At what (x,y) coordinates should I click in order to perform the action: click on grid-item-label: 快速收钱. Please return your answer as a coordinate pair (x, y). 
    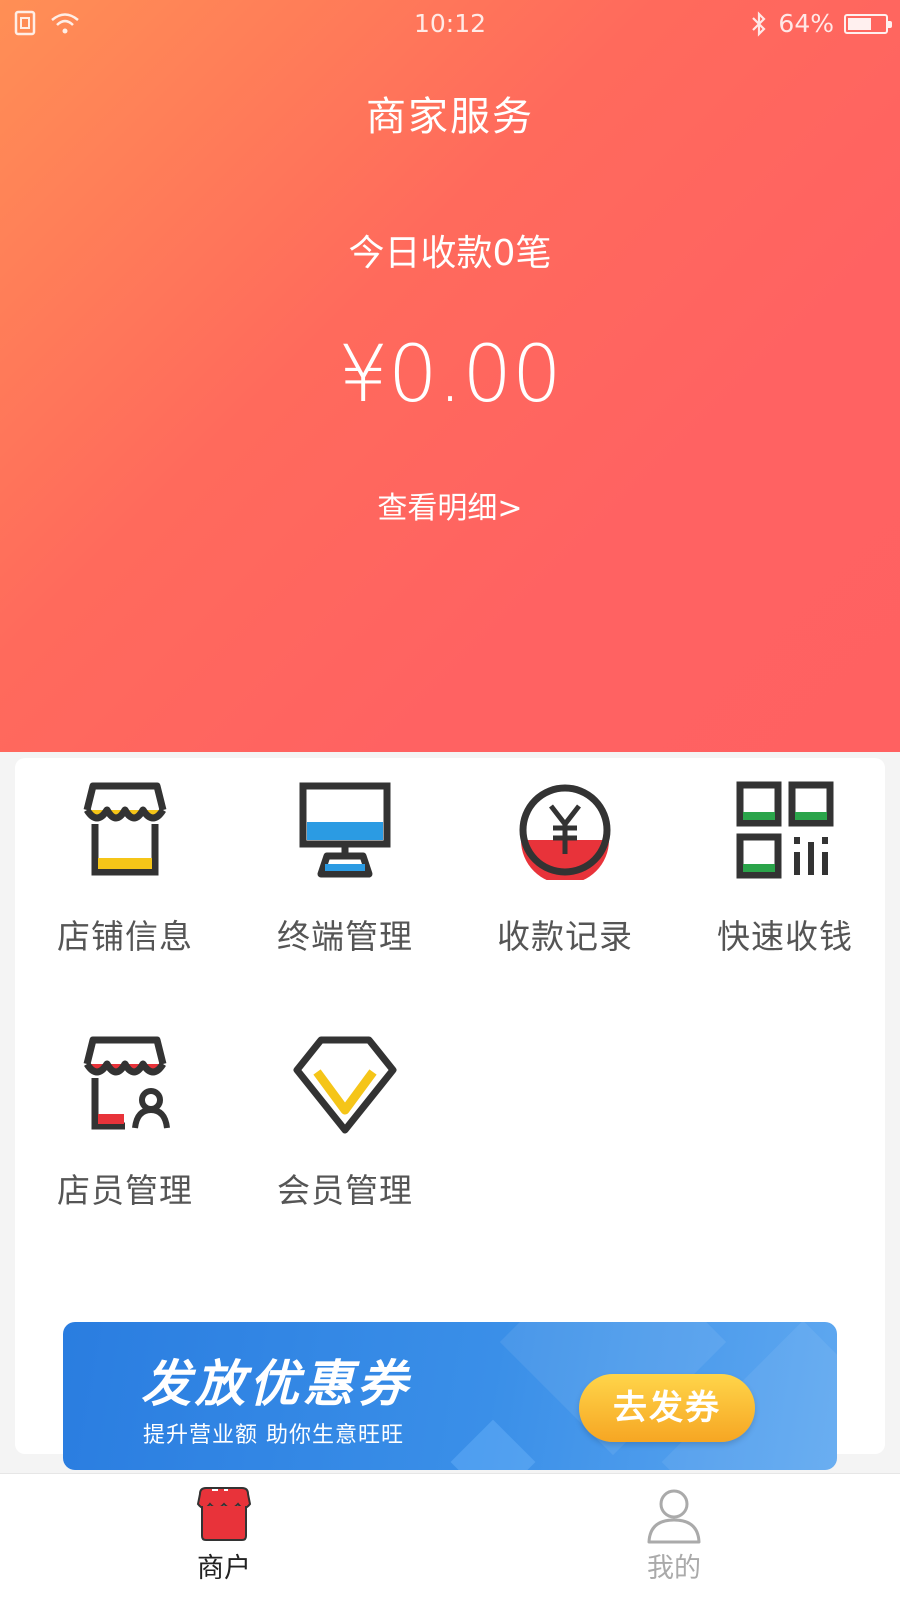
    Looking at the image, I should click on (785, 936).